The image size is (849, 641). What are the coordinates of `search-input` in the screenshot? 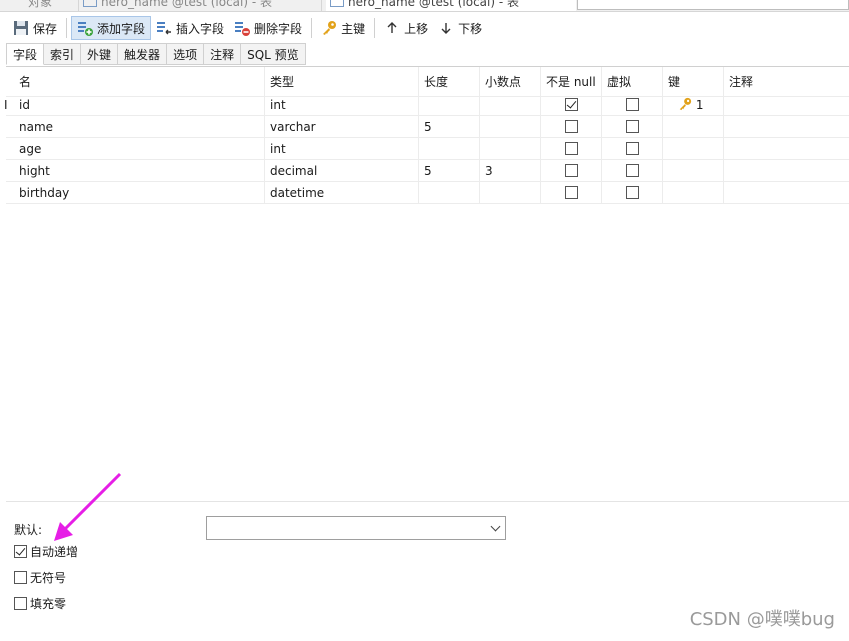 It's located at (713, 5).